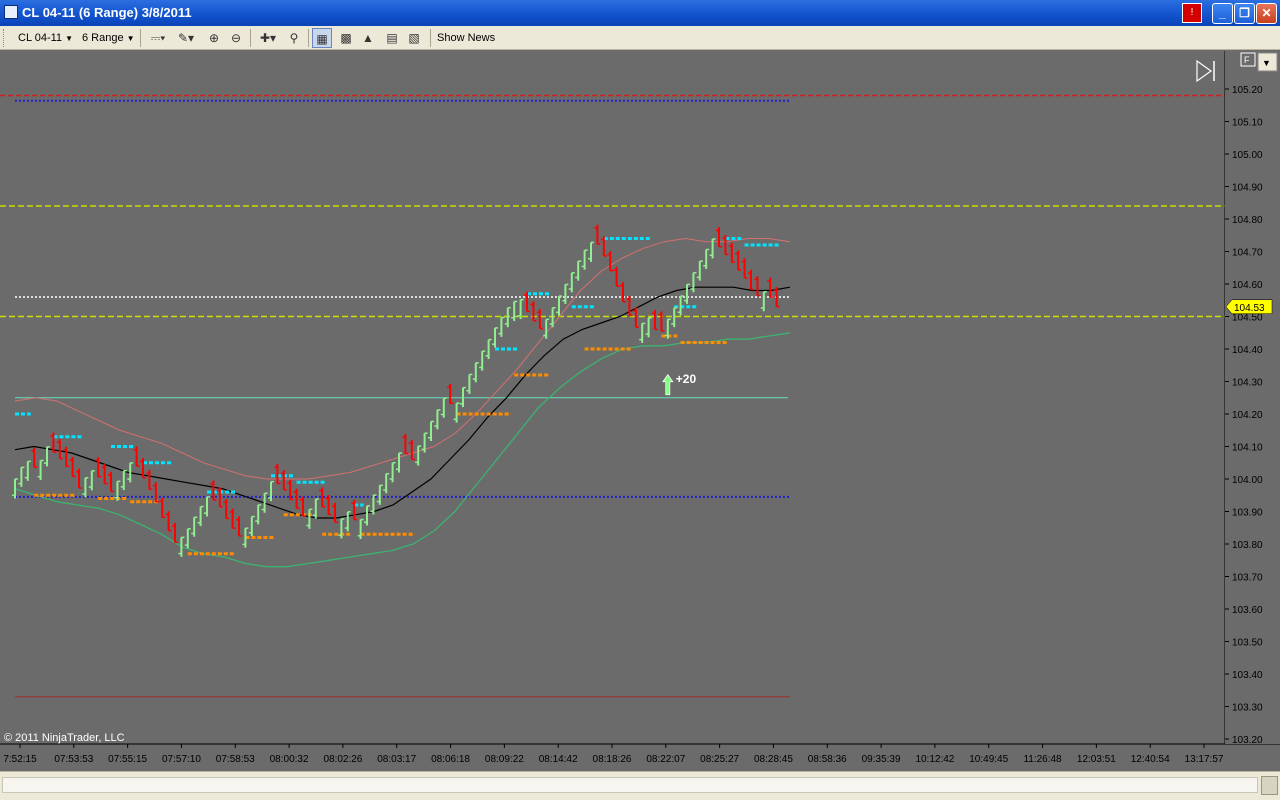  What do you see at coordinates (158, 38) in the screenshot?
I see `bar-type-icon: ⎓▾` at bounding box center [158, 38].